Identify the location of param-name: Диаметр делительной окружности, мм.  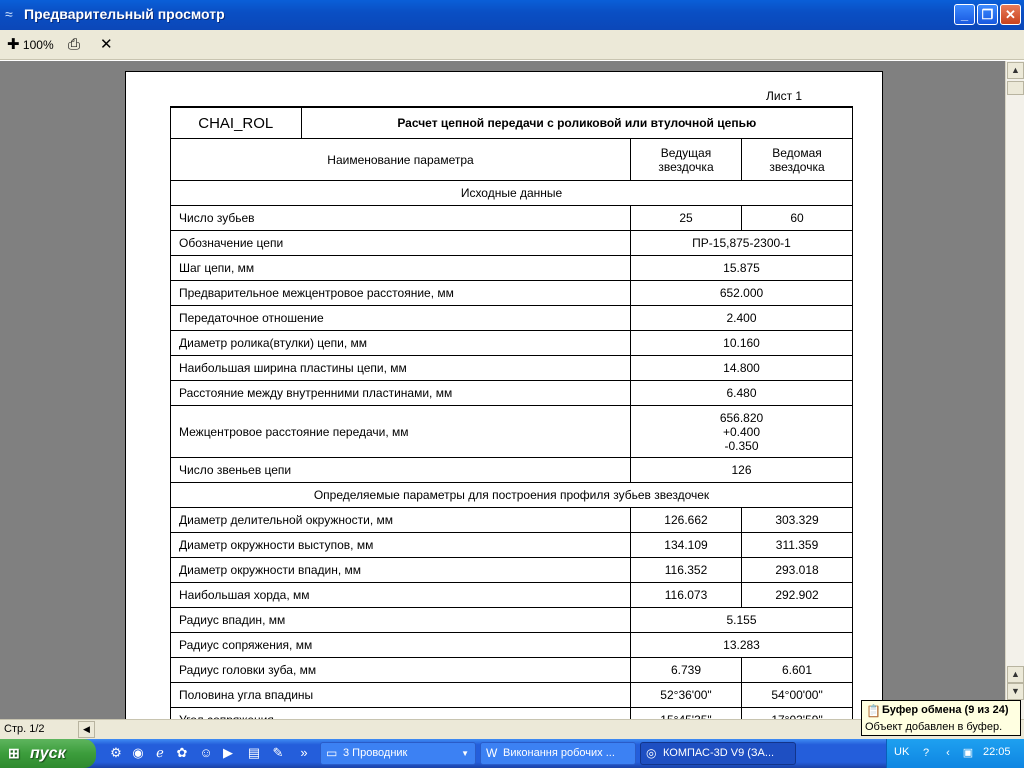
(400, 520).